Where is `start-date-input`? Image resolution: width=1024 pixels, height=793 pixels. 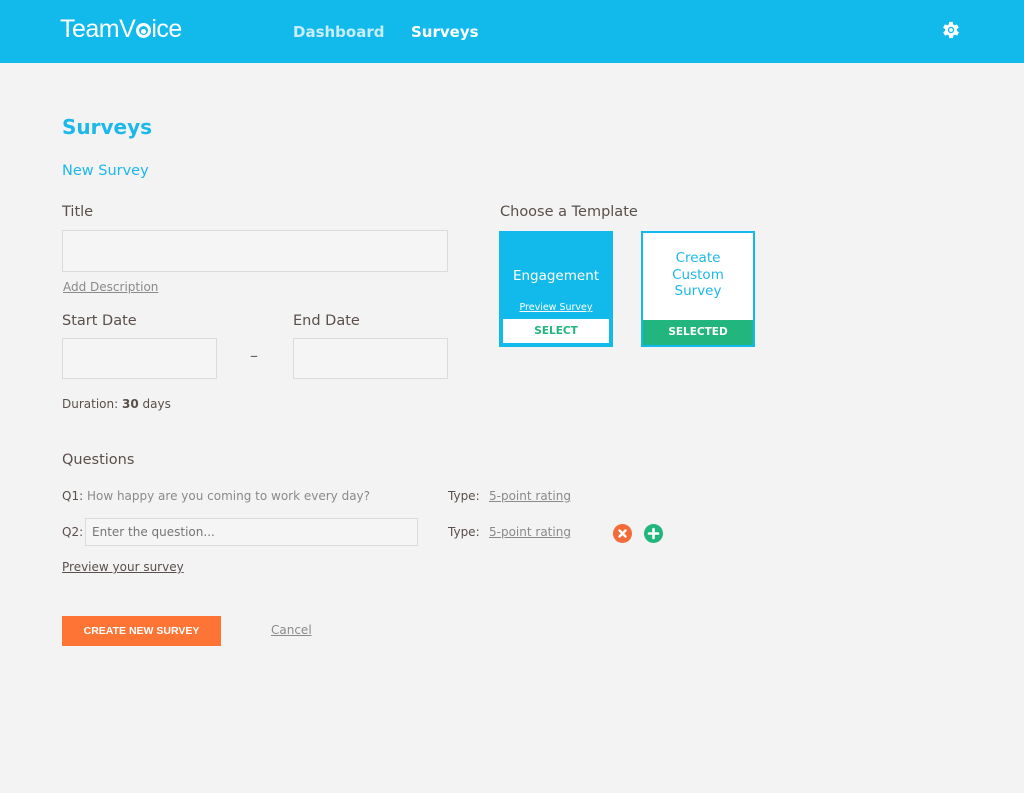 start-date-input is located at coordinates (139, 358).